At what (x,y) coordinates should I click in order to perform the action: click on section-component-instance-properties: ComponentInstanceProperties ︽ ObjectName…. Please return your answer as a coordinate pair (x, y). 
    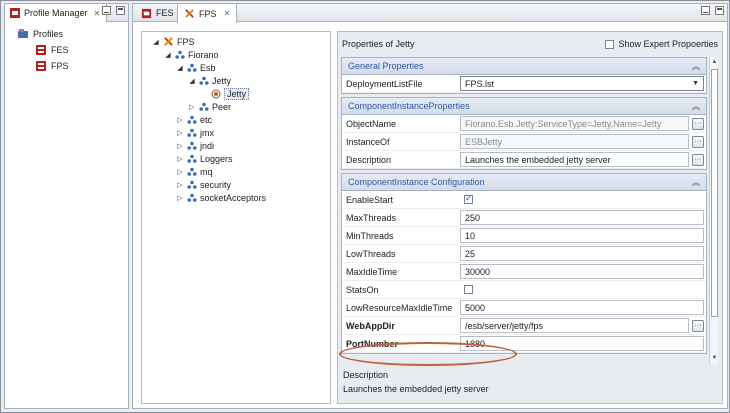
    Looking at the image, I should click on (524, 133).